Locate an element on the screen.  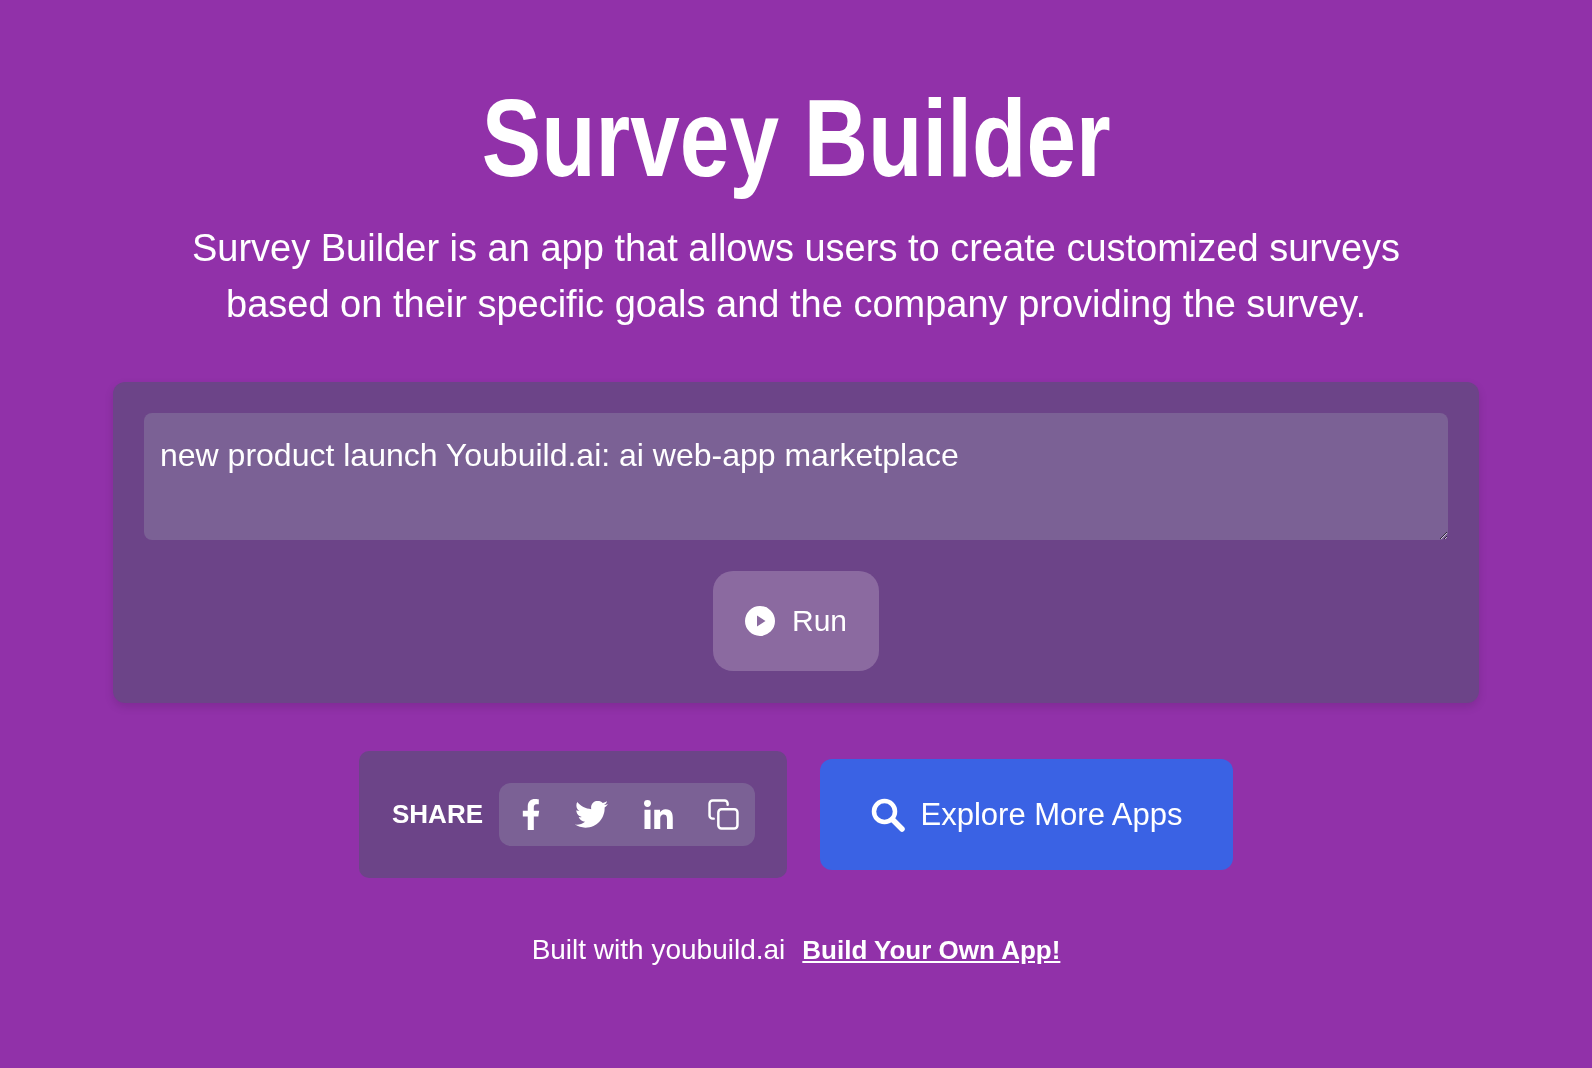
page-title: Survey Builder is located at coordinates (796, 138).